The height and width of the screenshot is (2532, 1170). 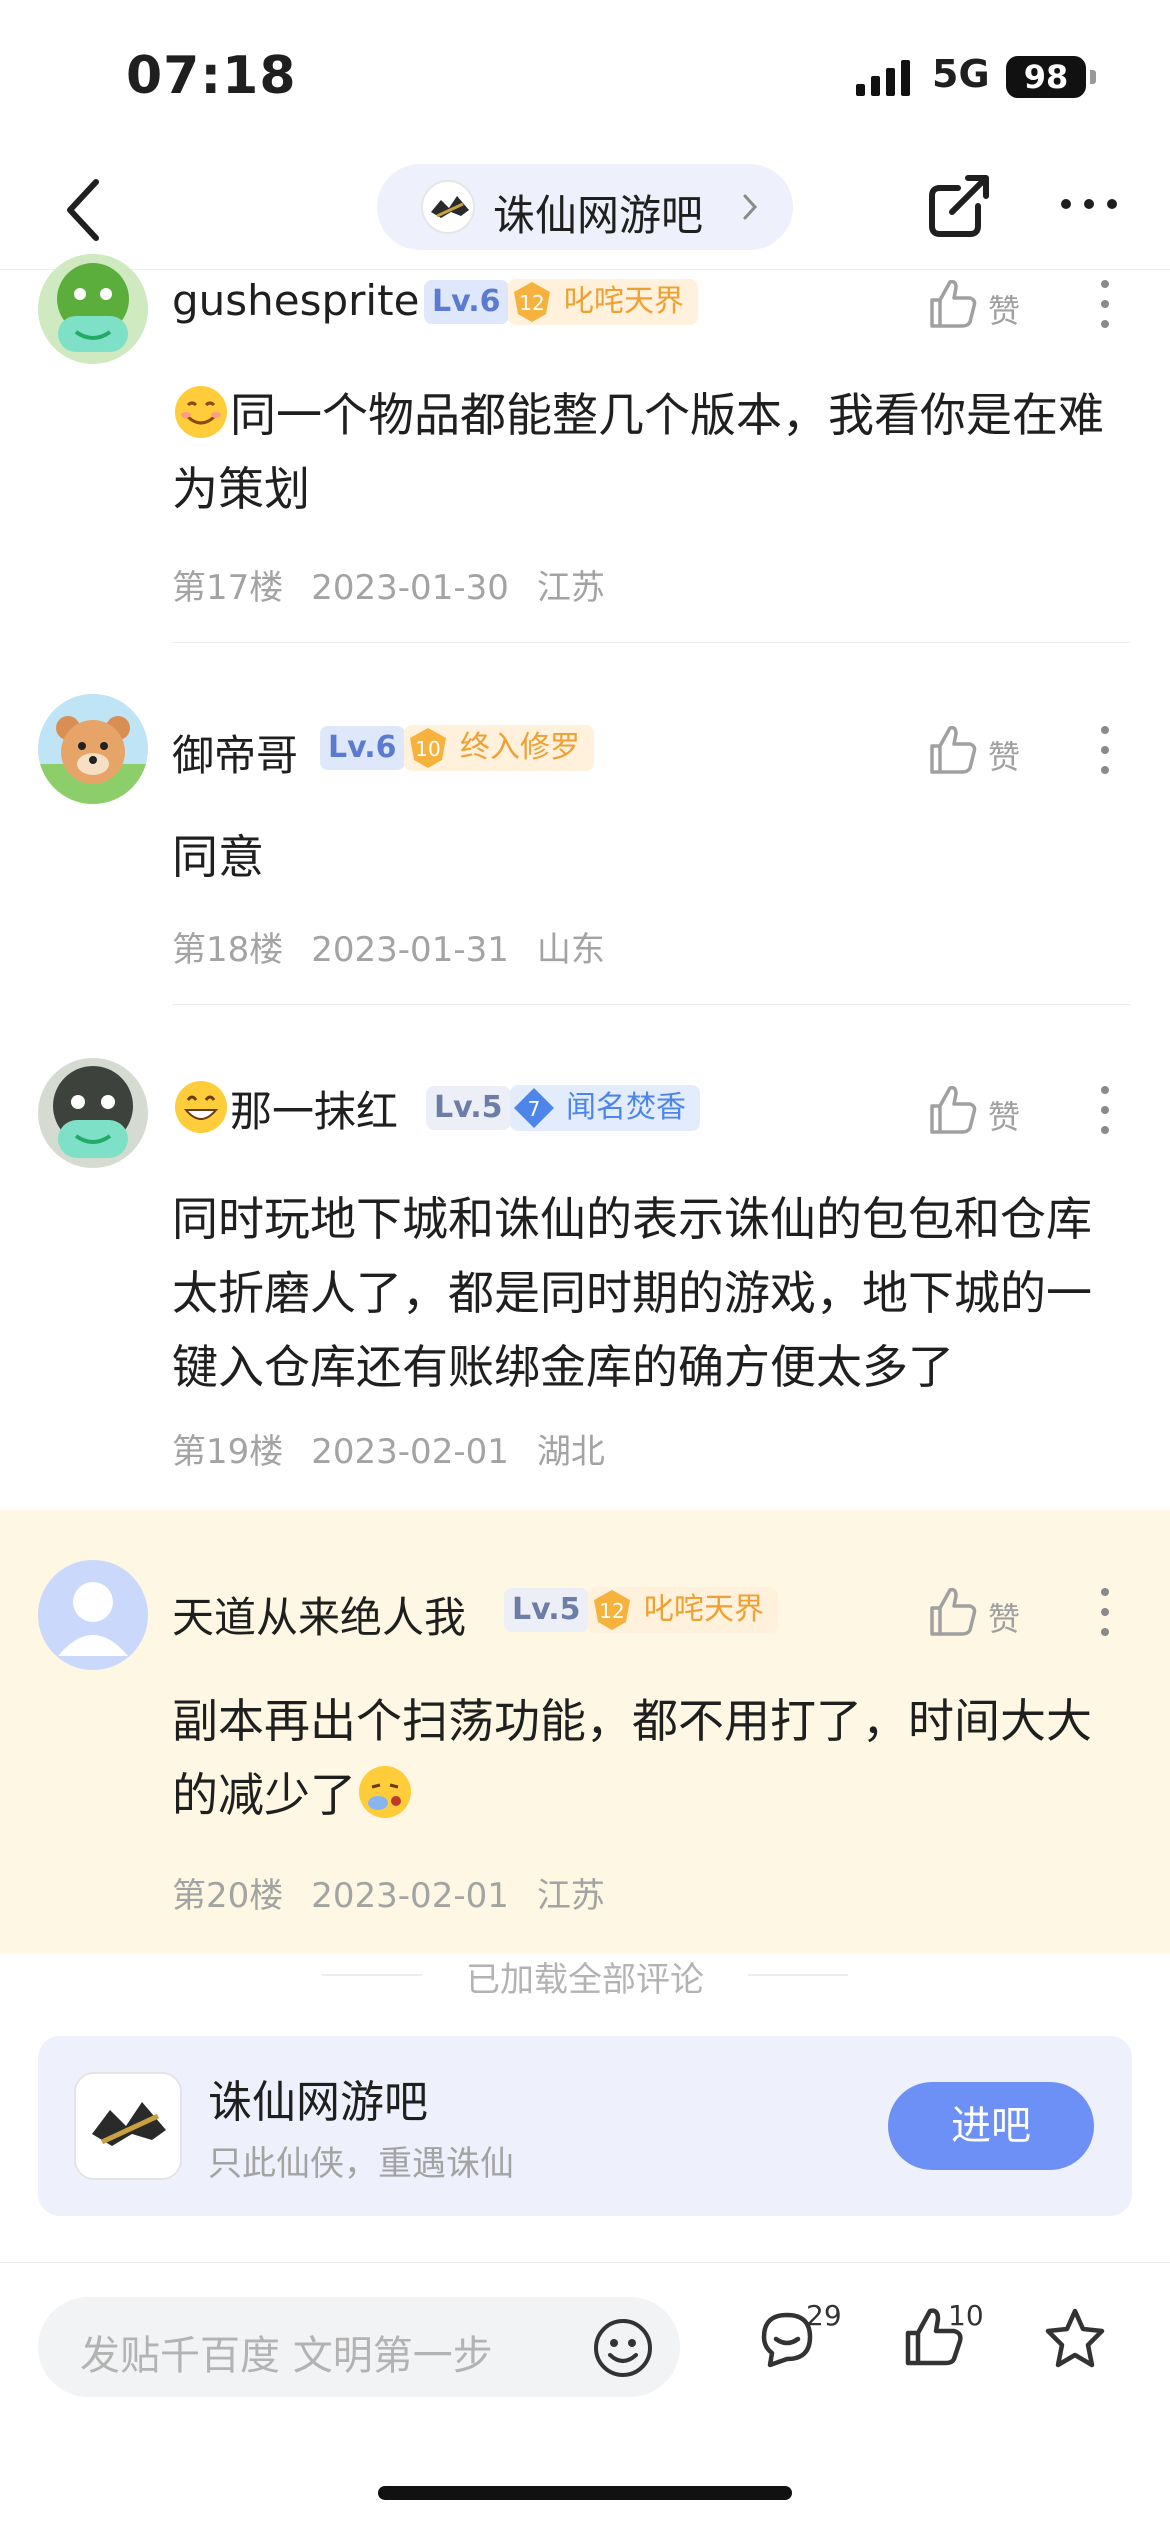 I want to click on post-meta: 第20楼 2023-02-01 江苏, so click(x=402, y=1892).